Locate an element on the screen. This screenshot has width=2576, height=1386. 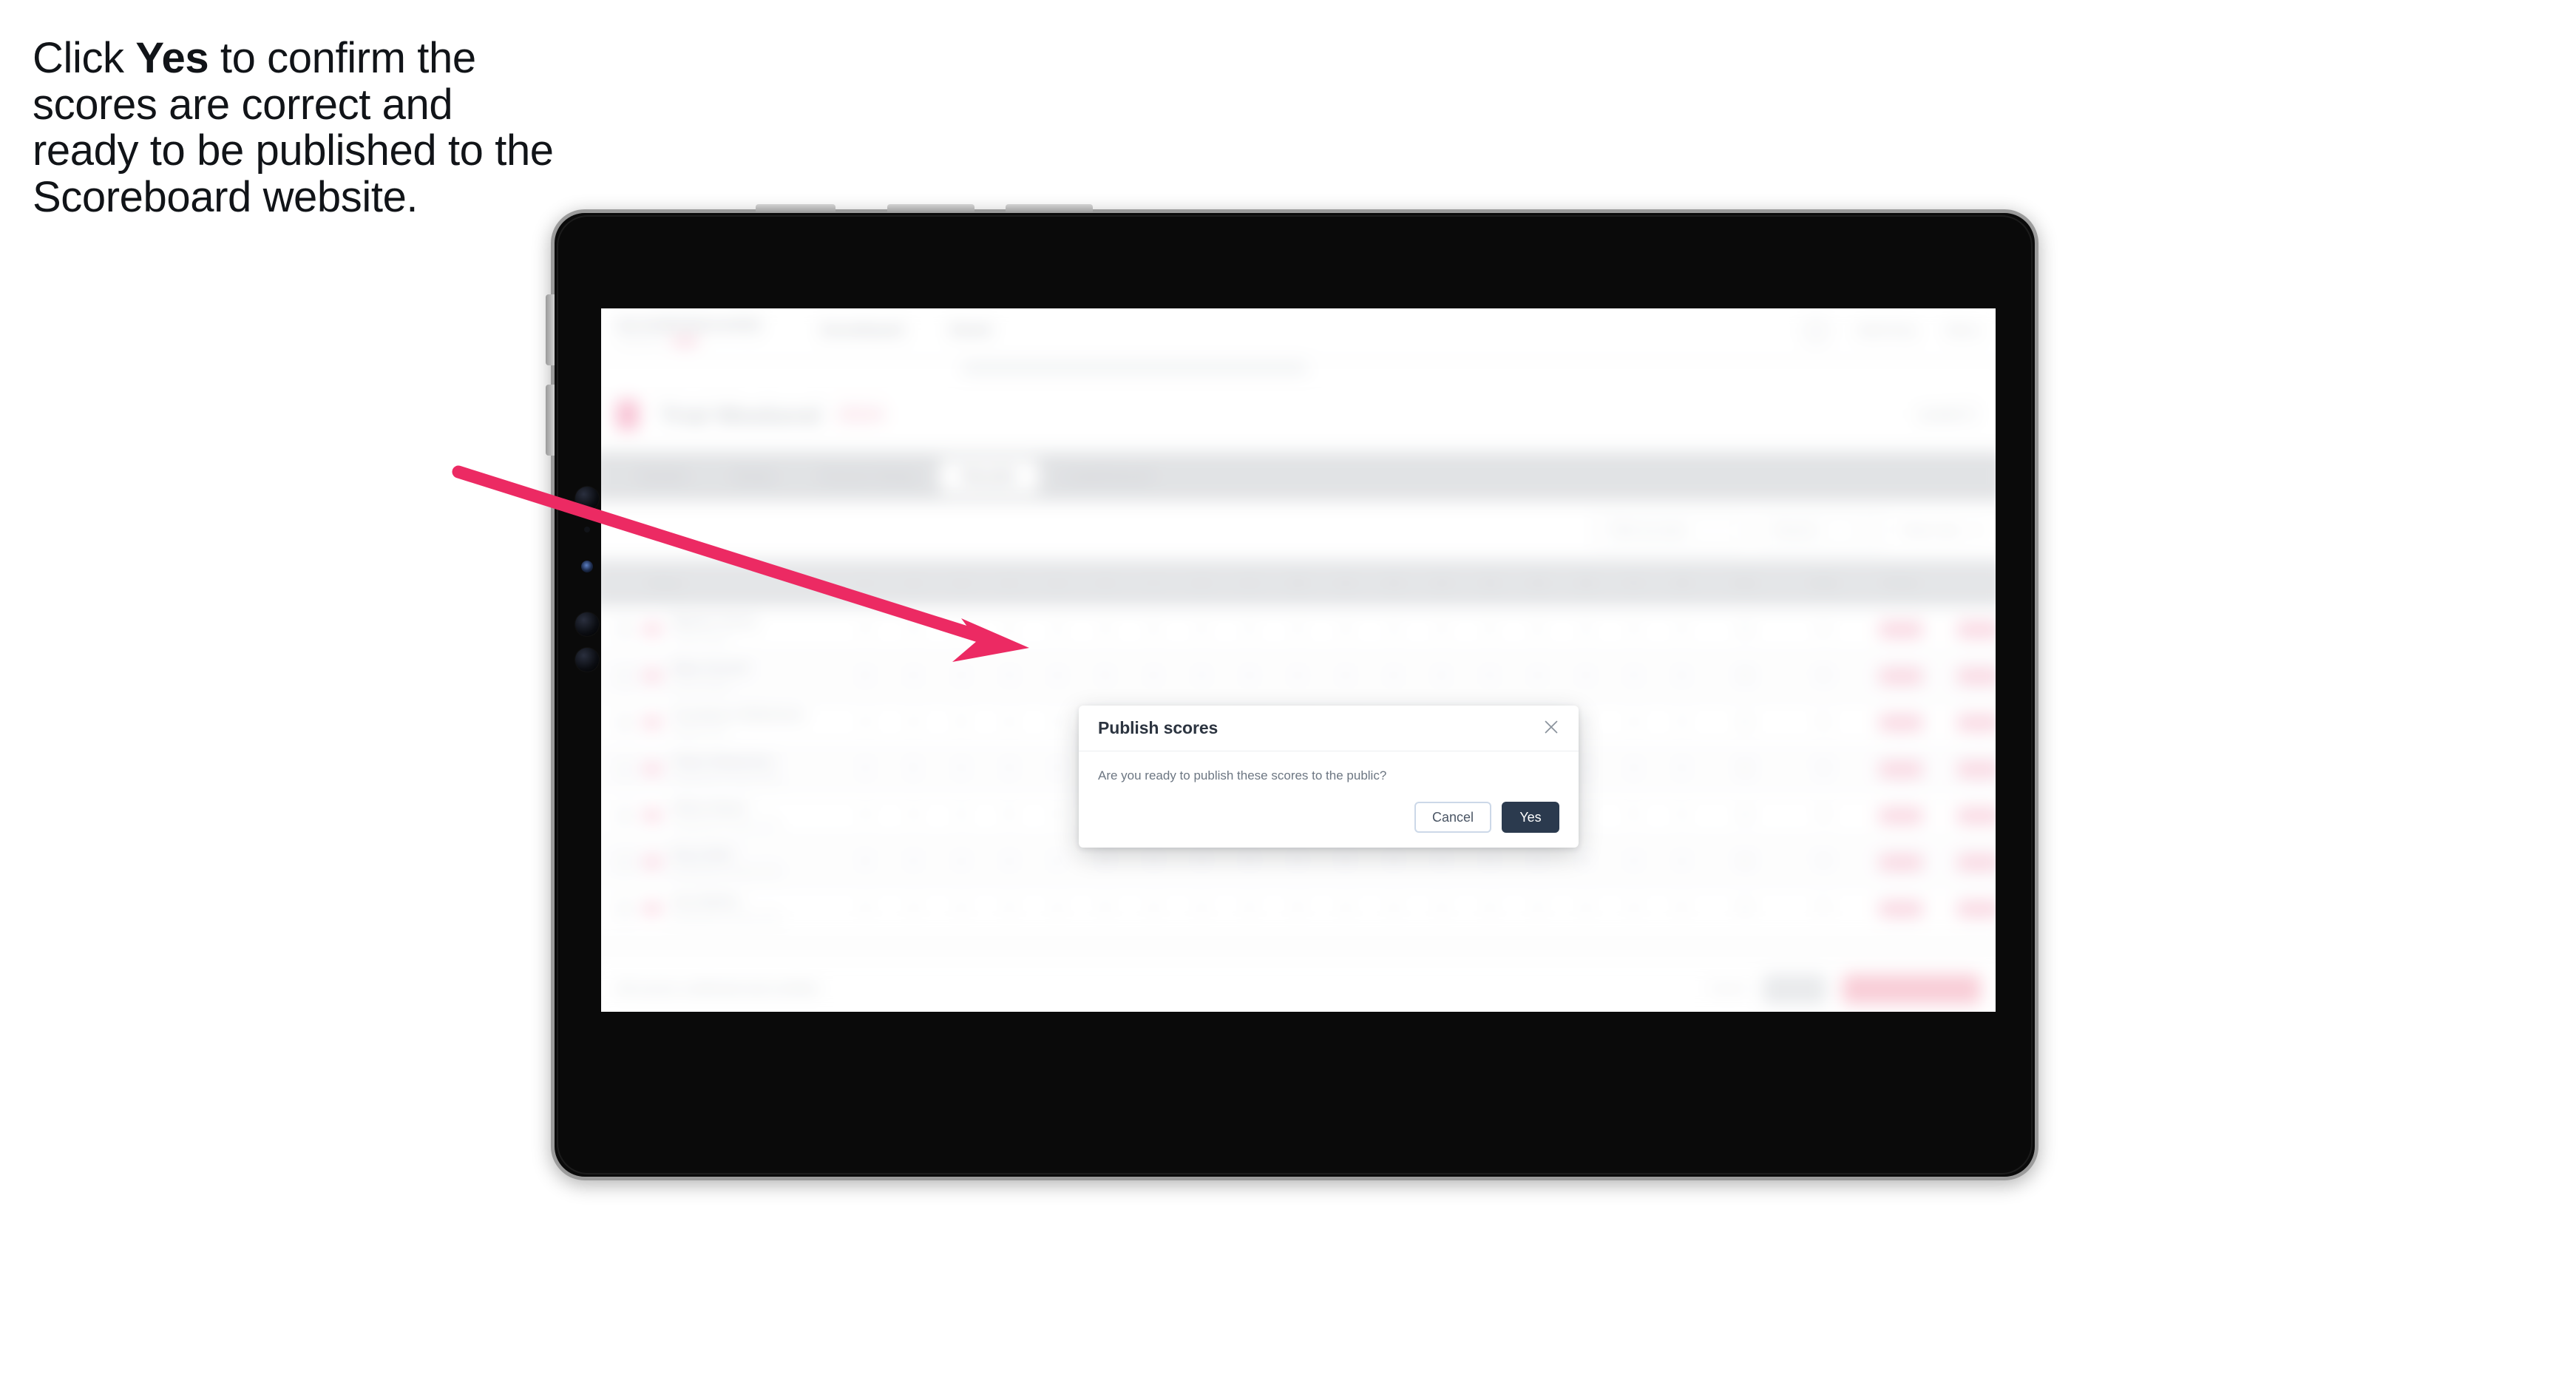
cancel-button: Cancel is located at coordinates (1452, 817).